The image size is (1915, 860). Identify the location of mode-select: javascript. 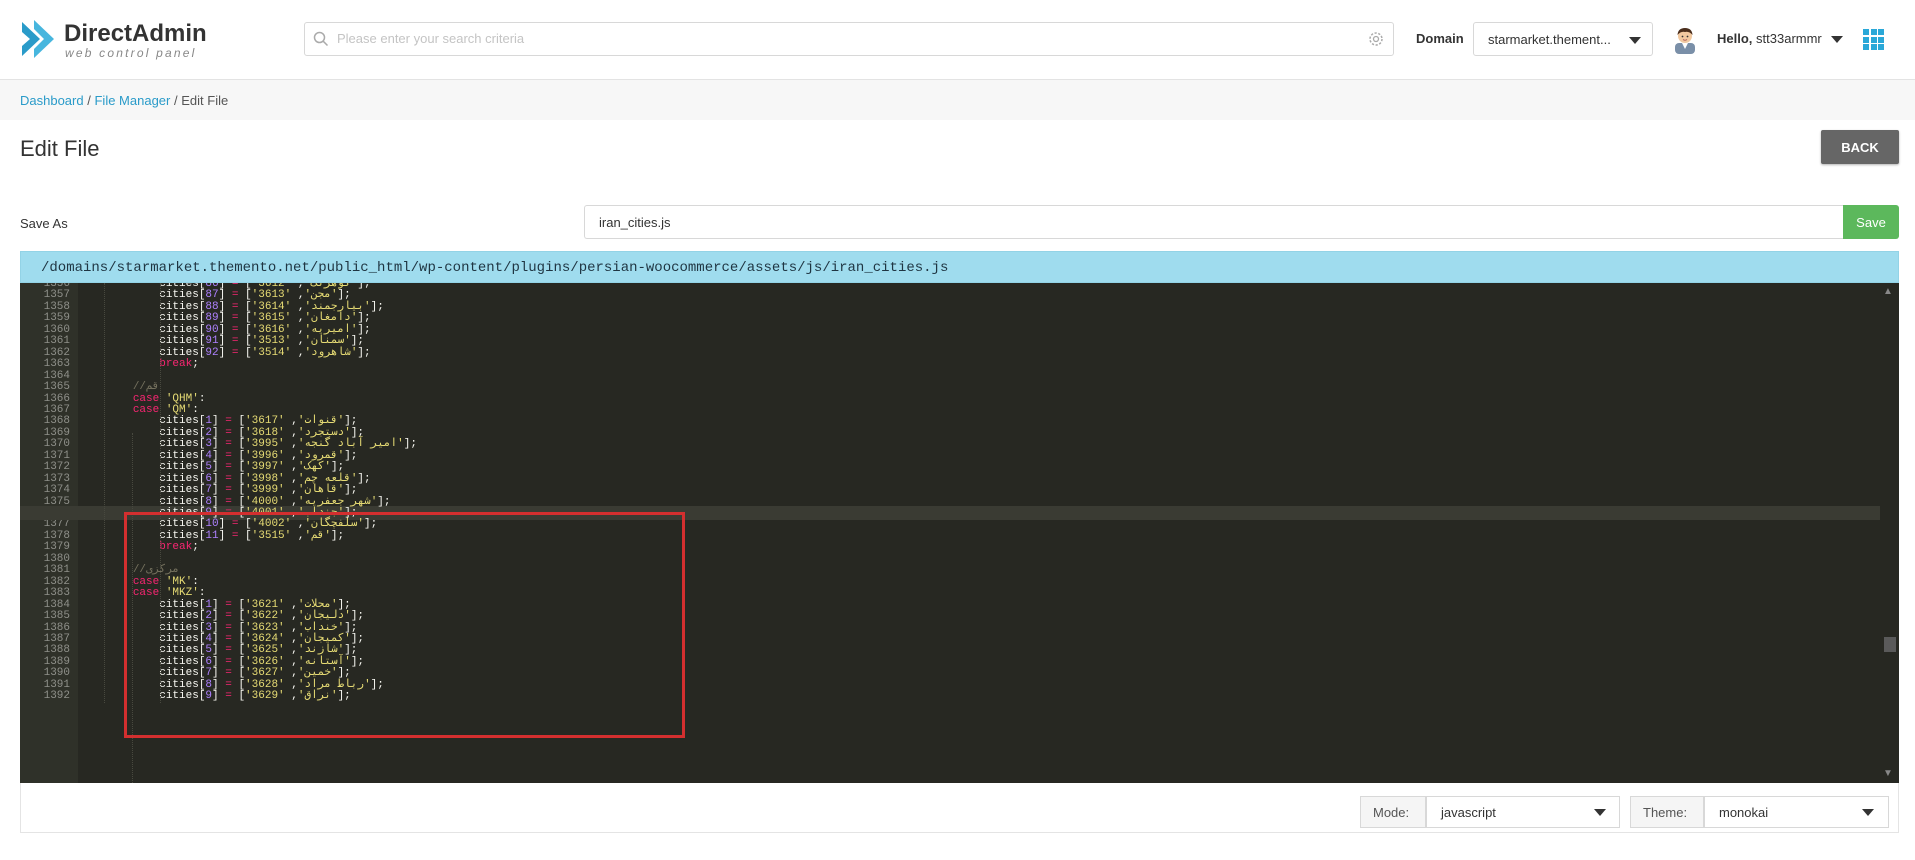
(1523, 812).